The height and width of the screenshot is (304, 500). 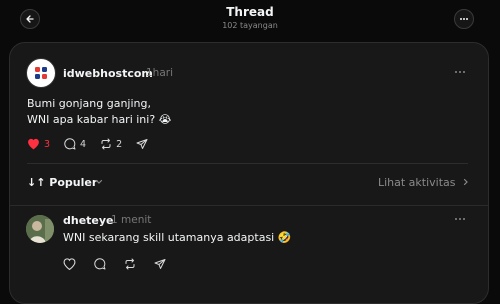 I want to click on top-bar: Thread 102 tayangan, so click(x=250, y=20).